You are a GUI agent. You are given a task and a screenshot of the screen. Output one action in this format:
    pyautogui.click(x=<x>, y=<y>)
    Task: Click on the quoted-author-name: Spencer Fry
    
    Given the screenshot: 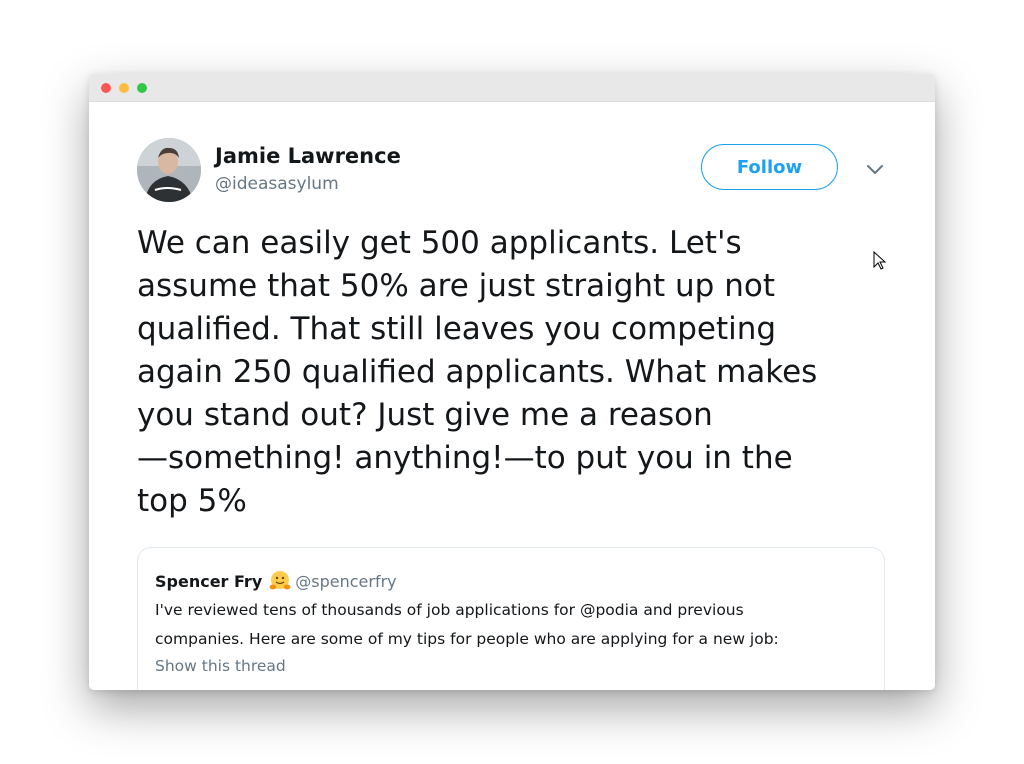 What is the action you would take?
    pyautogui.click(x=209, y=581)
    